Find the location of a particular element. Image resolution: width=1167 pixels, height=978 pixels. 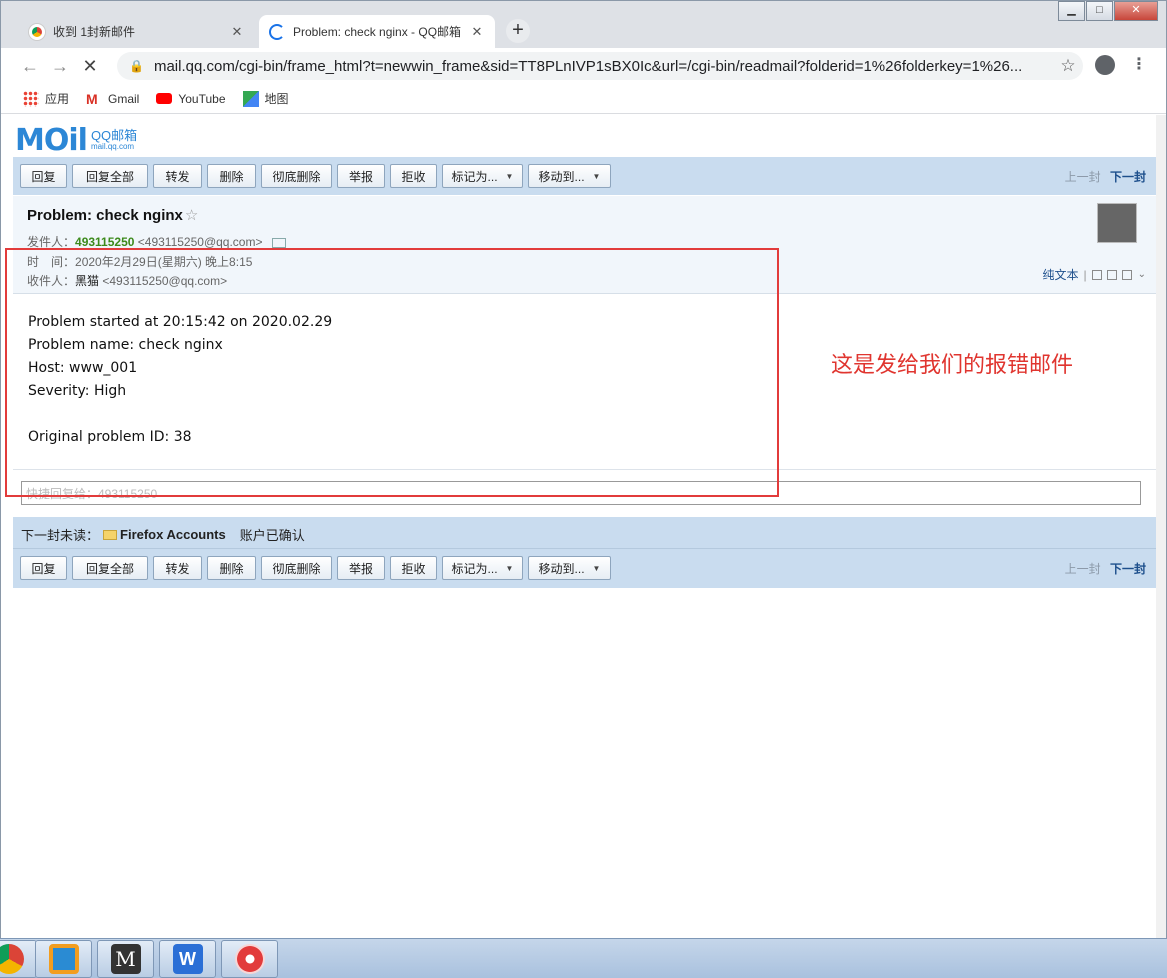

stop-loading-icon: ✕ is located at coordinates (90, 66).